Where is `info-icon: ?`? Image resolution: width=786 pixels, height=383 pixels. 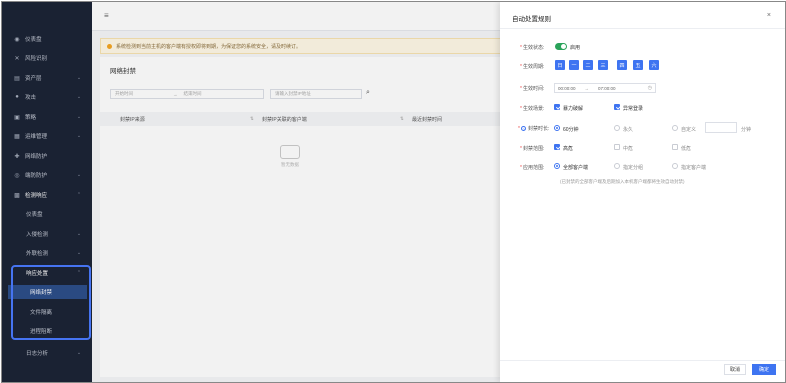
info-icon: ? is located at coordinates (523, 129).